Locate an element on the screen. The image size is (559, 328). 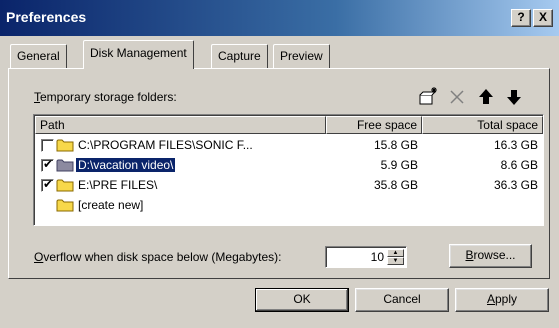
overflow-stepper: 10 ▲ ▼ is located at coordinates (366, 257).